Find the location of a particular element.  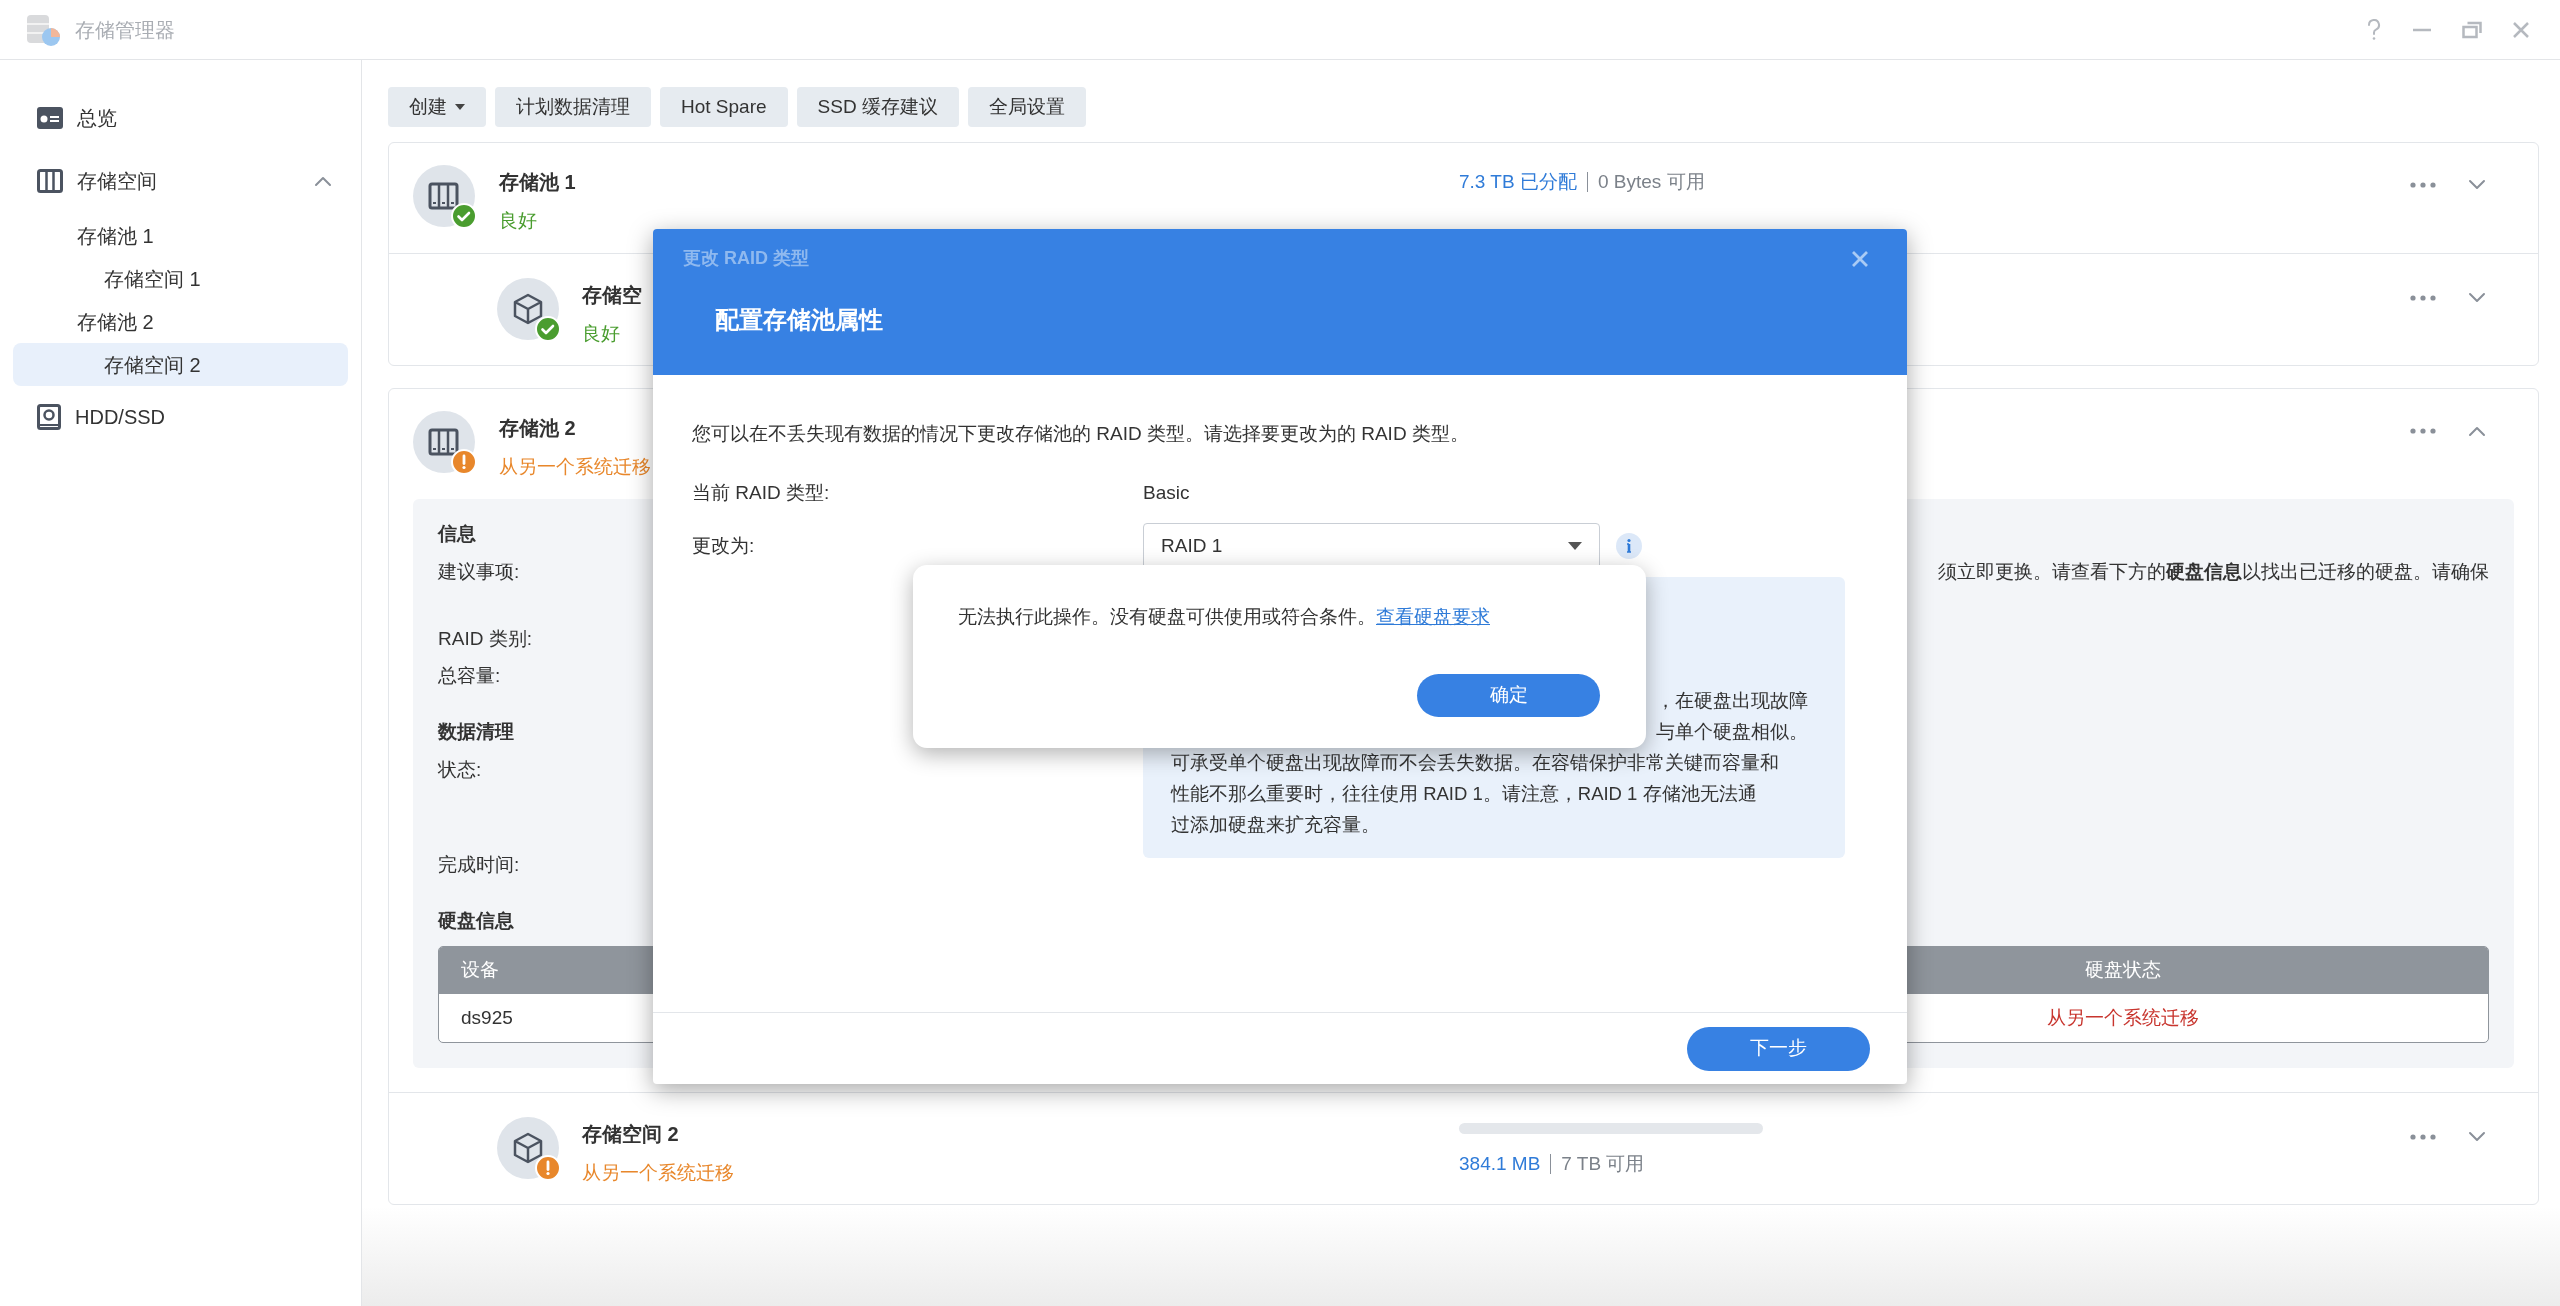

sidebar-item: 存储空间 1 is located at coordinates (180, 278).